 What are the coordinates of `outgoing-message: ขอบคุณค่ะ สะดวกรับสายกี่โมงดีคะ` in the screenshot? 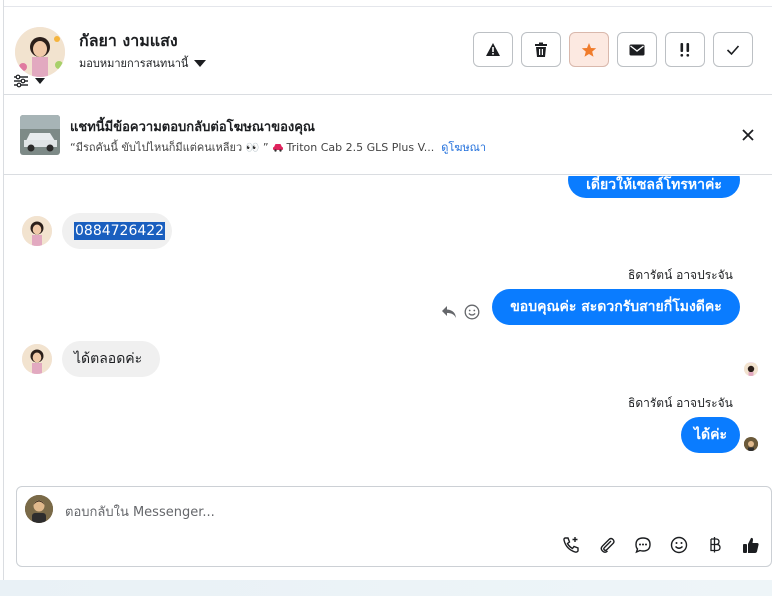 It's located at (616, 307).